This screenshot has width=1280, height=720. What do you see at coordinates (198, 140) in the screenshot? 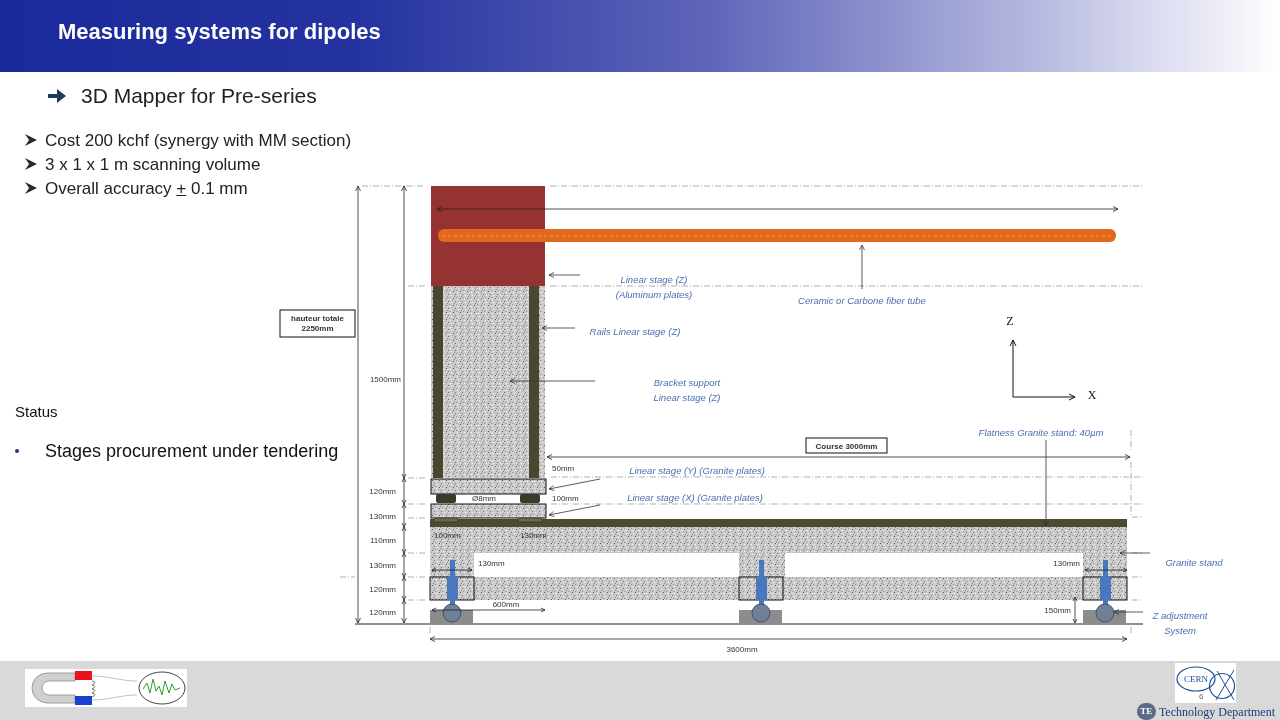
I see `bullet-text: Cost 200 kchf (synergy with MM section)` at bounding box center [198, 140].